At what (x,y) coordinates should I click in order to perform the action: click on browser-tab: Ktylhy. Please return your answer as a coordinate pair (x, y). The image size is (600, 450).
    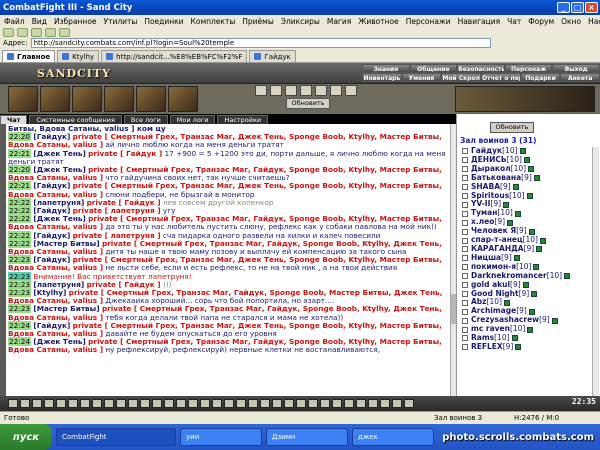
    Looking at the image, I should click on (78, 56).